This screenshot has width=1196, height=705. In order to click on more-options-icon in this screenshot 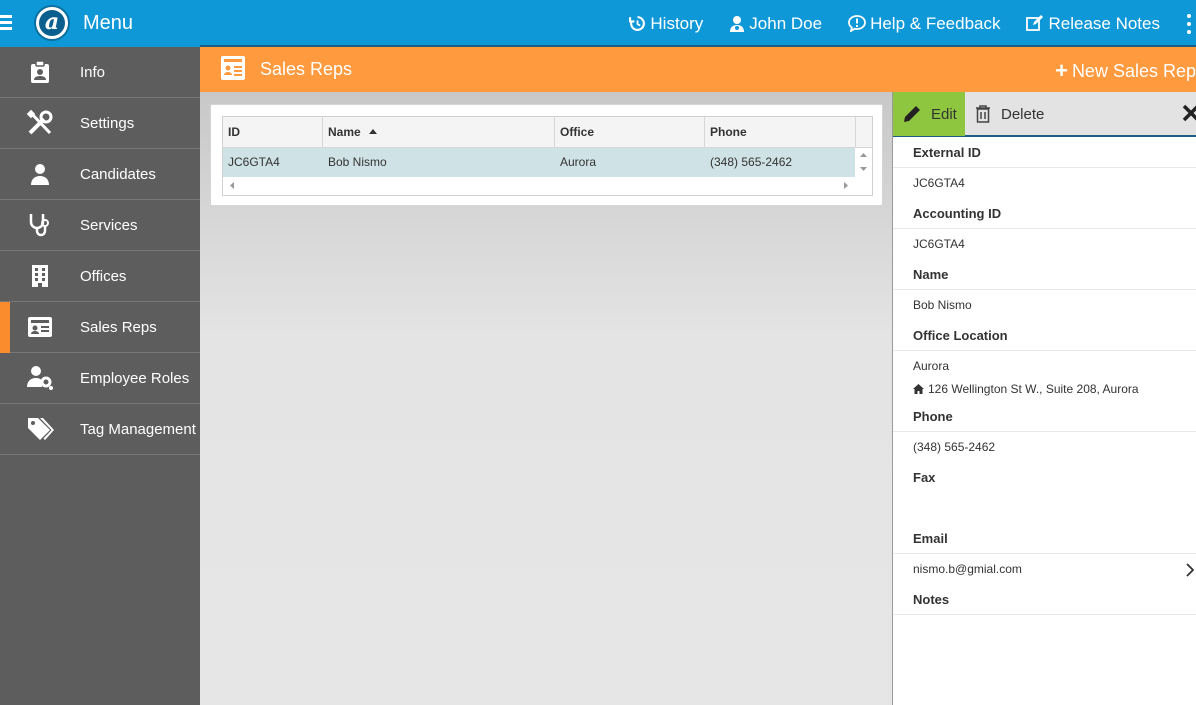, I will do `click(1189, 23)`.